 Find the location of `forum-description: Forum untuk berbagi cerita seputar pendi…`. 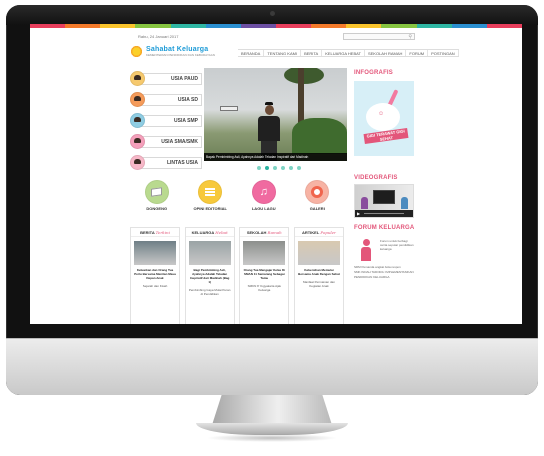

forum-description: Forum untuk berbagi cerita seputar pendi… is located at coordinates (397, 245).